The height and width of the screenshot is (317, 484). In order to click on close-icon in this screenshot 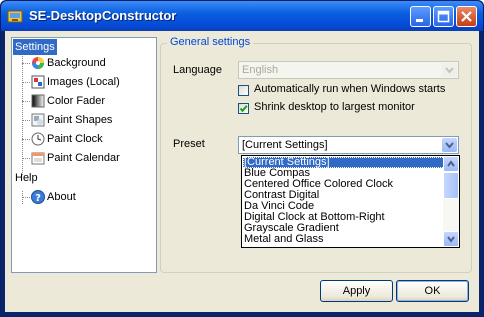, I will do `click(466, 16)`.